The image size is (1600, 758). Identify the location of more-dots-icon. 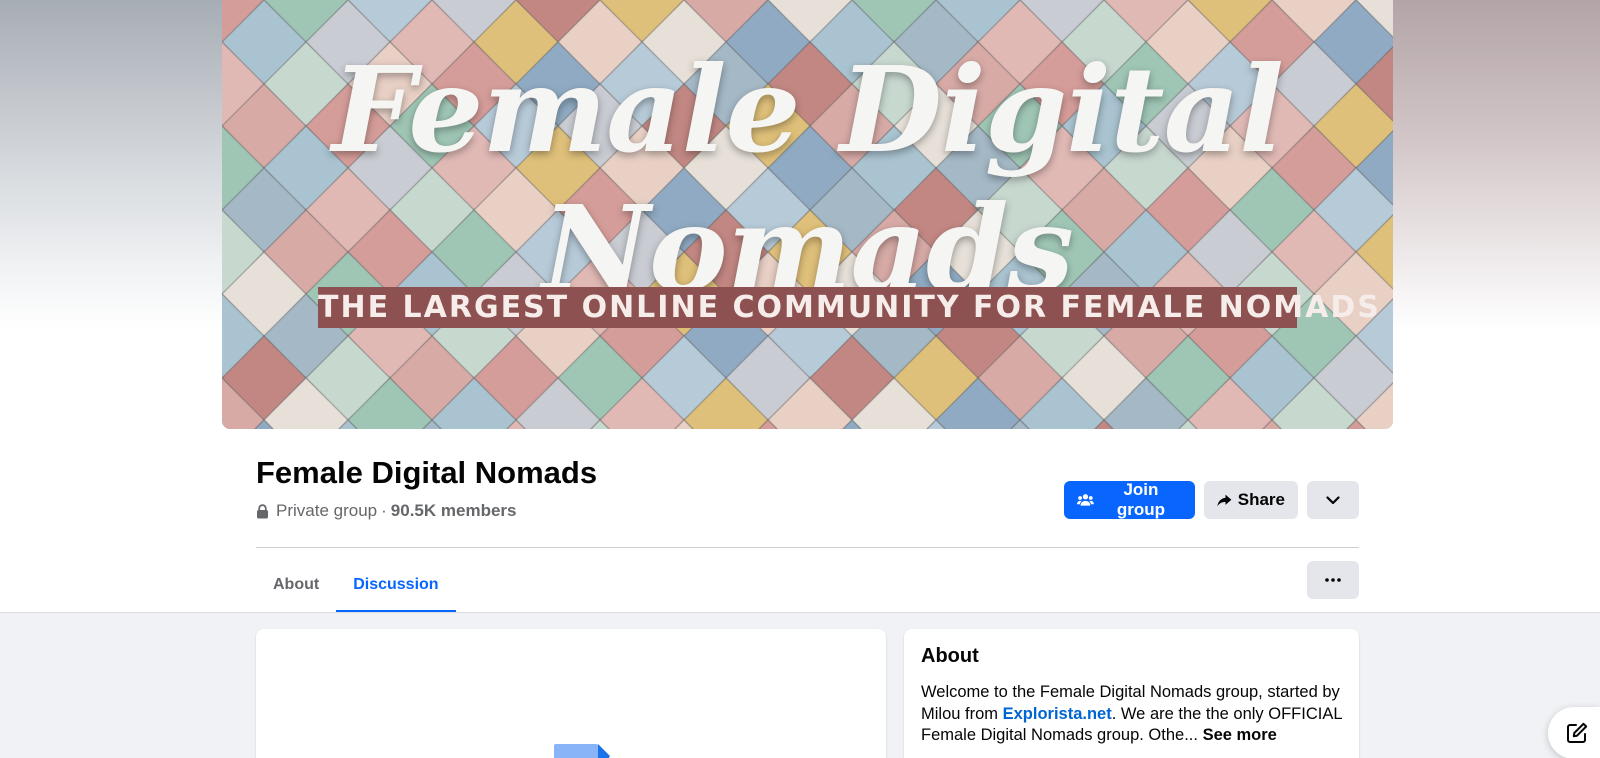
(1333, 580).